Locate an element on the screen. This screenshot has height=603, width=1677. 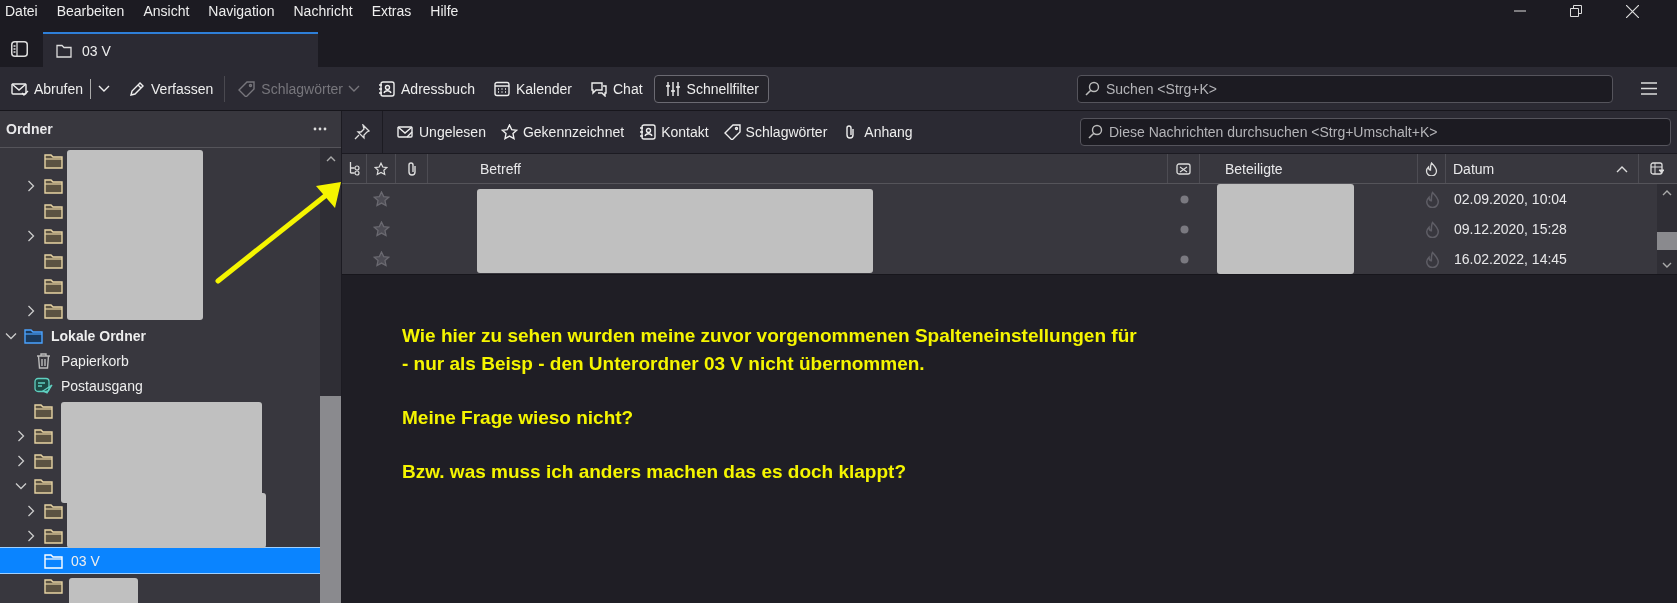
date-cell: 09.12.2020, 15:28 is located at coordinates (1510, 229).